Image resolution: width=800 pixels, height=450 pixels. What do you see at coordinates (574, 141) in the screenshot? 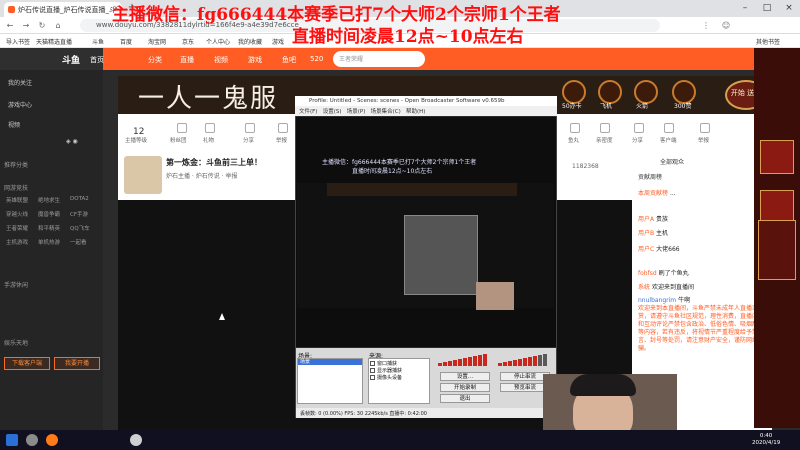
I see `toolbar-label: 鱼丸` at bounding box center [574, 141].